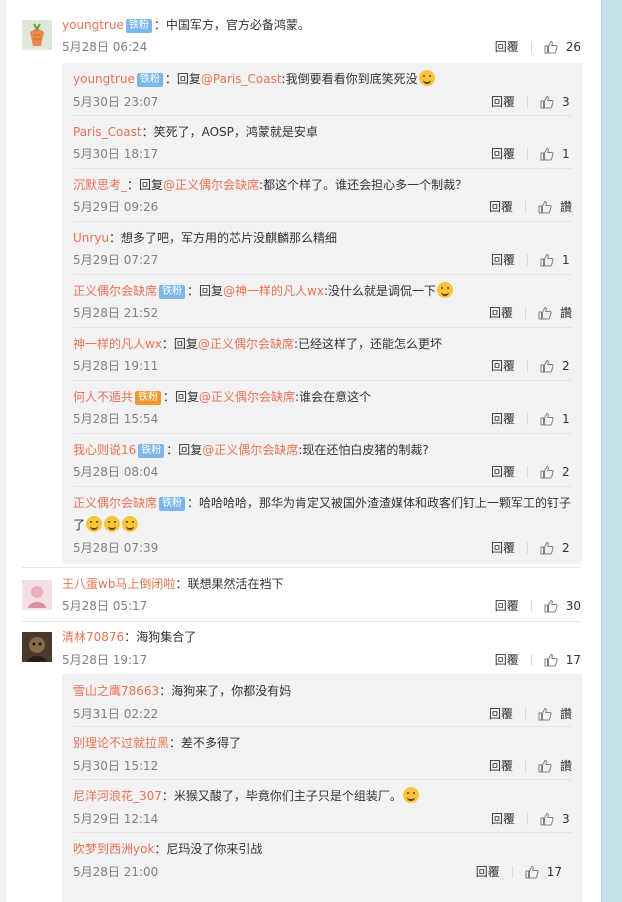  What do you see at coordinates (322, 207) in the screenshot?
I see `reply-meta: 5月29日 09:26 回覆 讚` at bounding box center [322, 207].